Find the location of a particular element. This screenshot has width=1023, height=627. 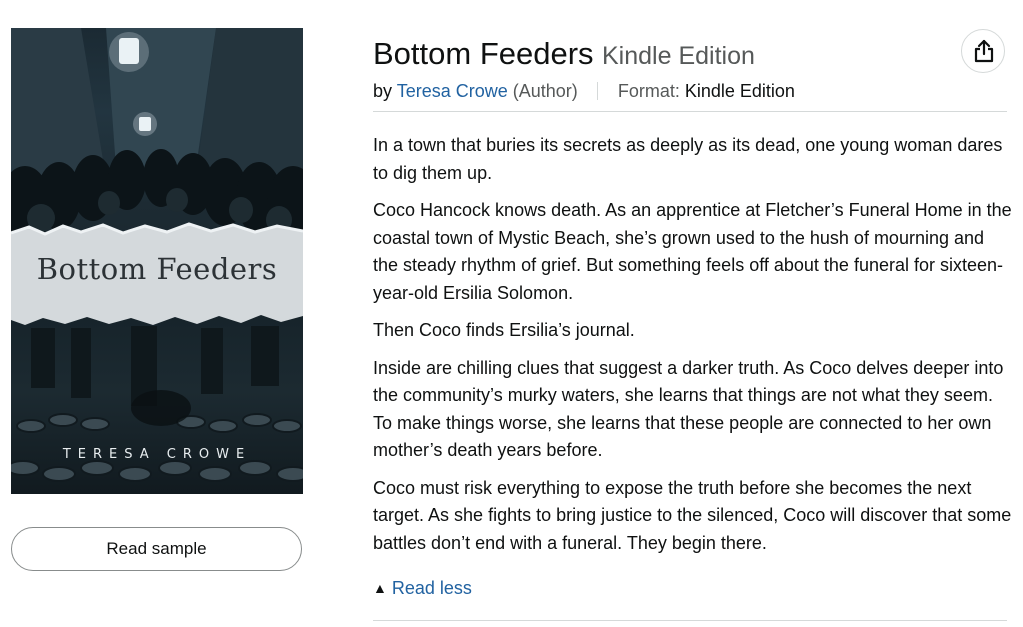

footer-divider is located at coordinates (690, 620).